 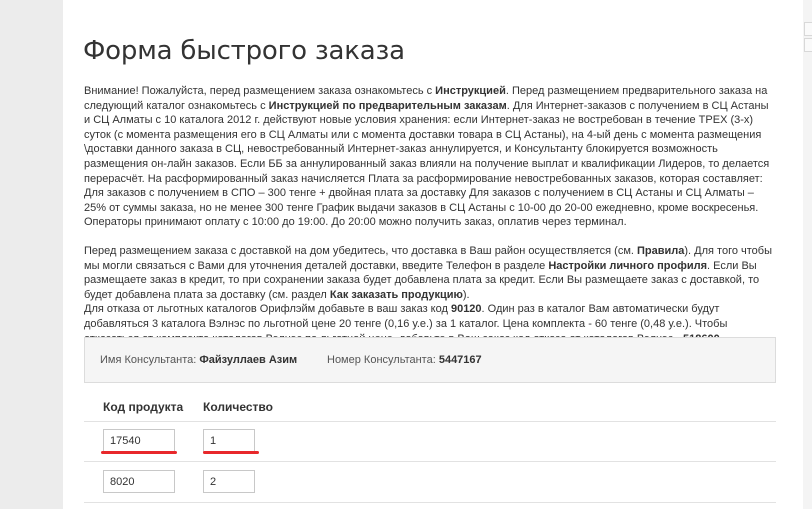 What do you see at coordinates (396, 295) in the screenshot?
I see `bold-link-text: Как заказать продукцию` at bounding box center [396, 295].